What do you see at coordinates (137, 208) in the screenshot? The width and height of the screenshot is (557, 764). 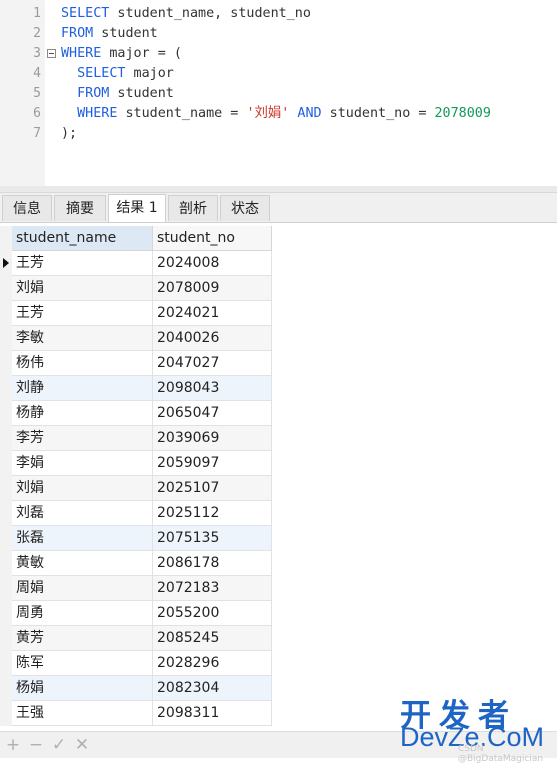 I see `tab-result-1: 结果 1` at bounding box center [137, 208].